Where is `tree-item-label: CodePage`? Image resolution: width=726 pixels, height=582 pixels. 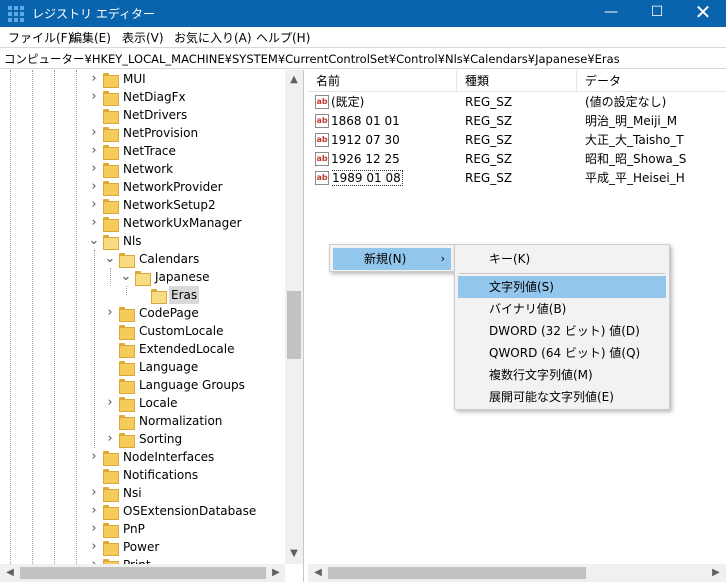
tree-item-label: CodePage is located at coordinates (169, 313).